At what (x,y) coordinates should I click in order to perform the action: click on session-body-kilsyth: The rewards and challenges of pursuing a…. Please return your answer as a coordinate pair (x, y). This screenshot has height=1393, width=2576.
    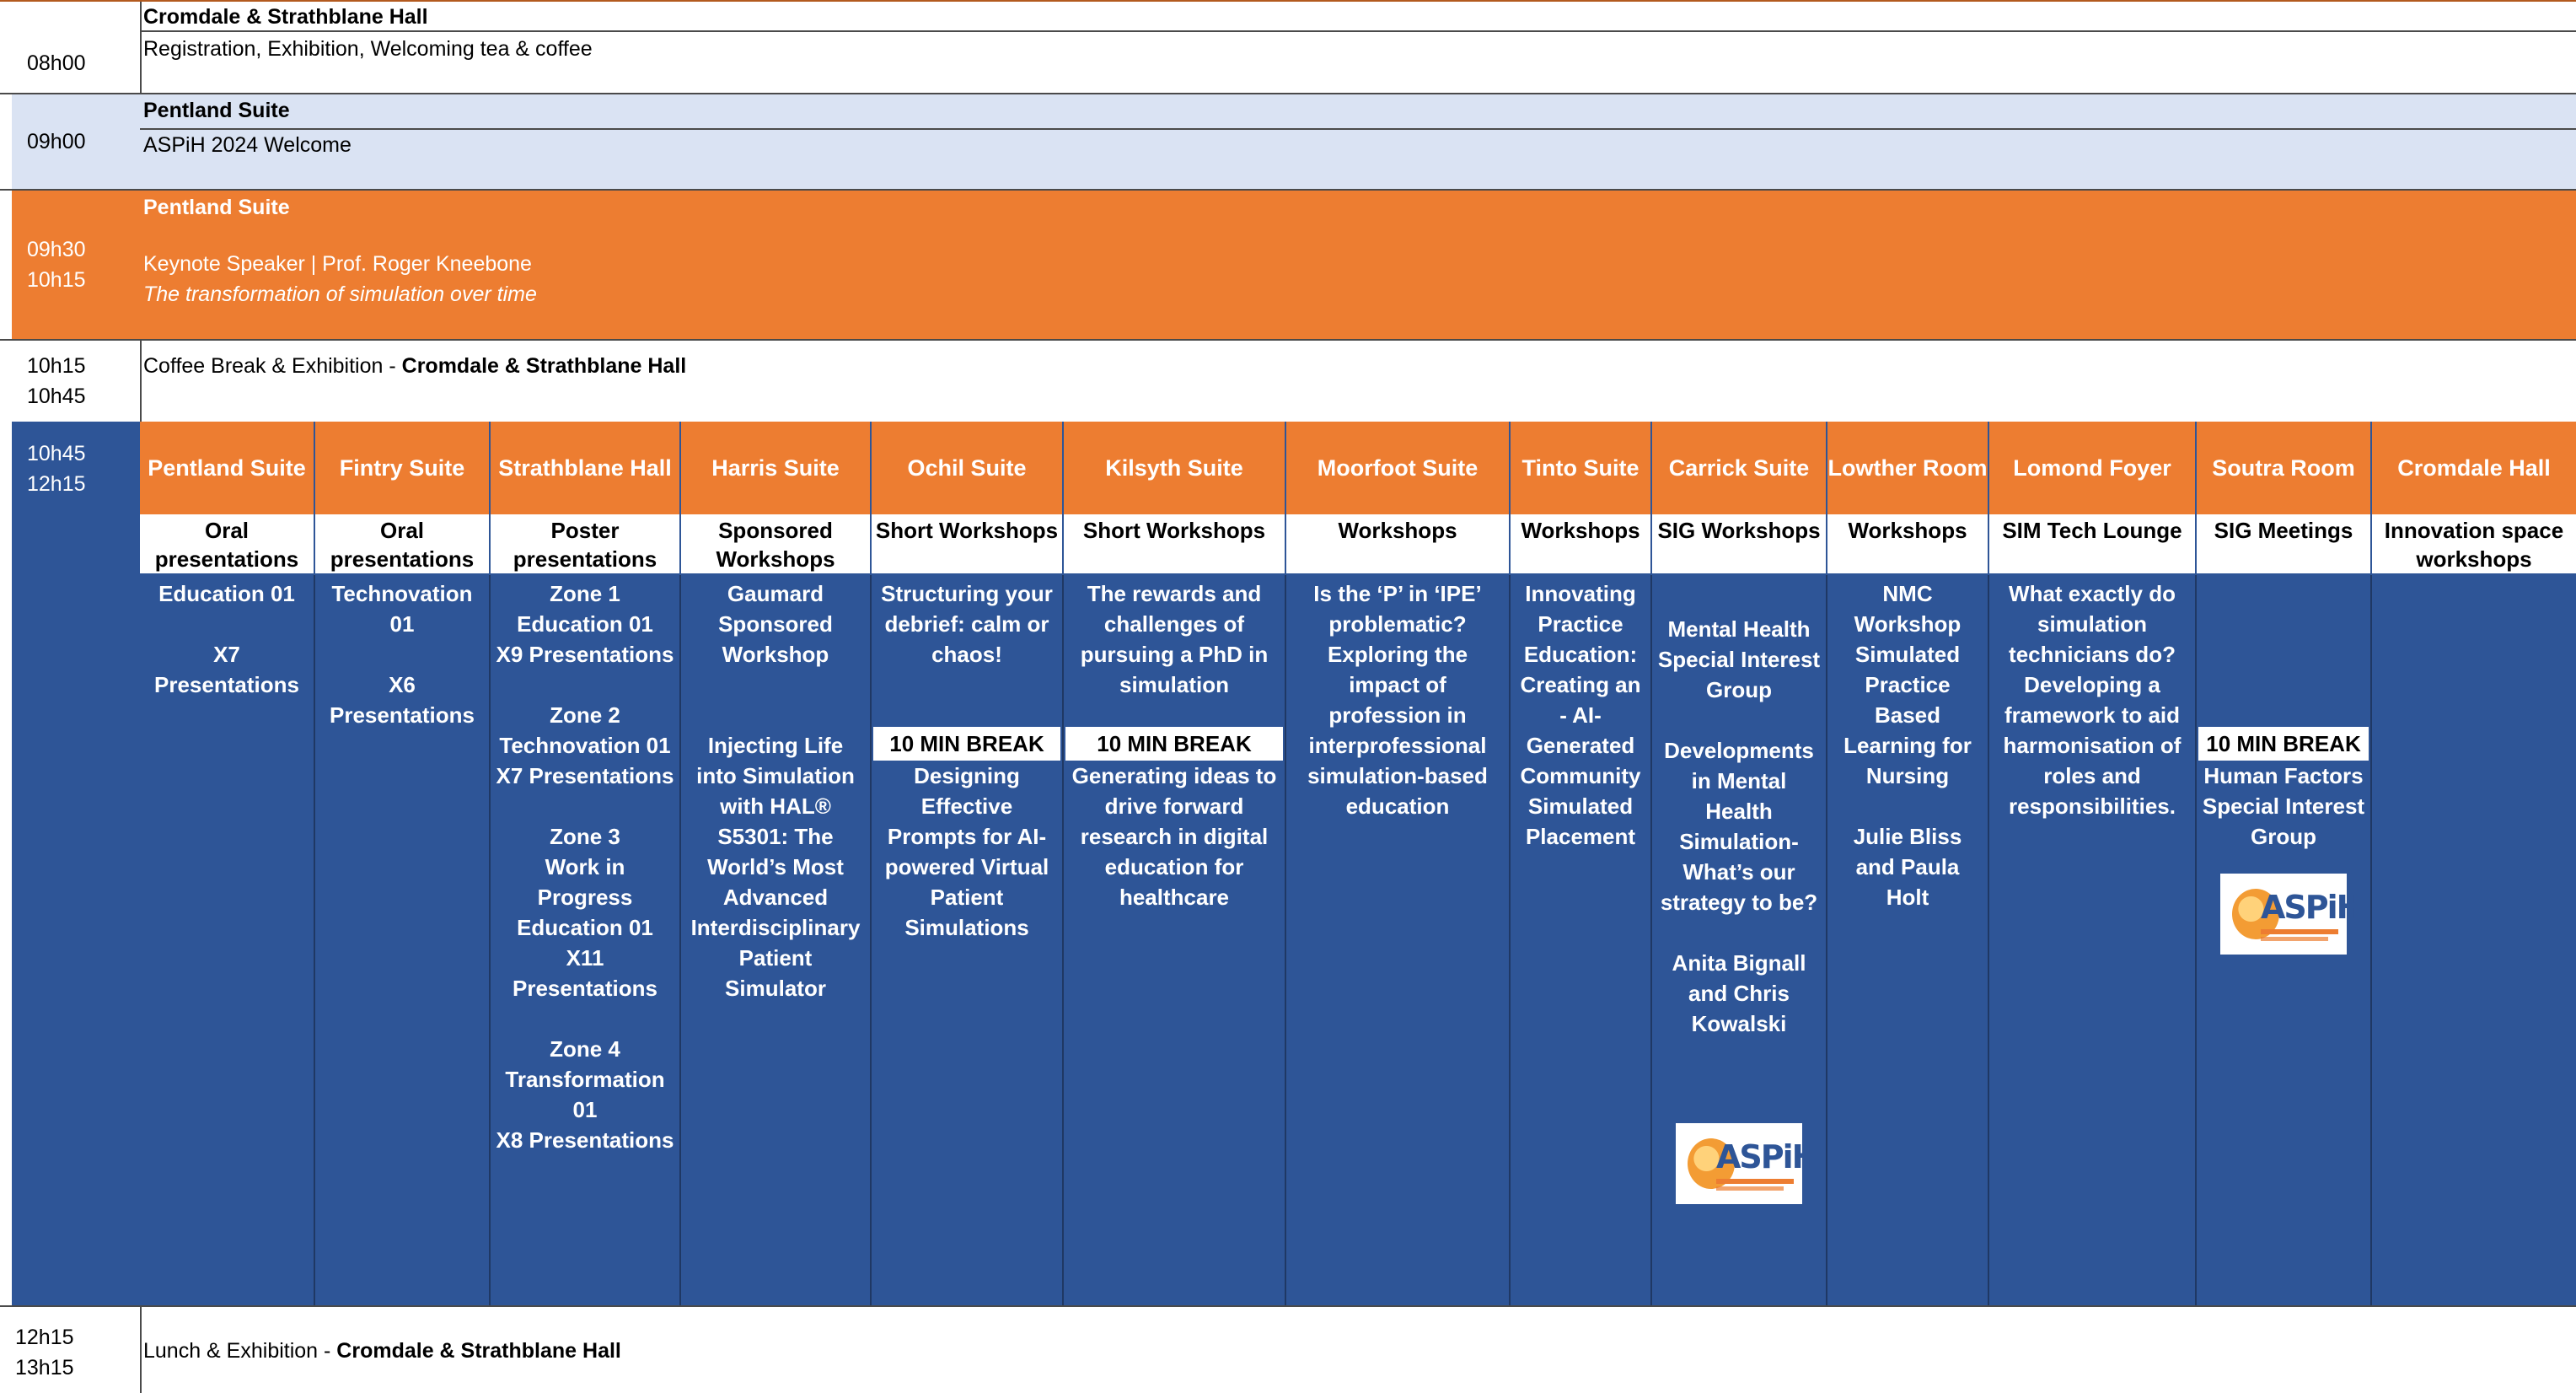
    Looking at the image, I should click on (1175, 940).